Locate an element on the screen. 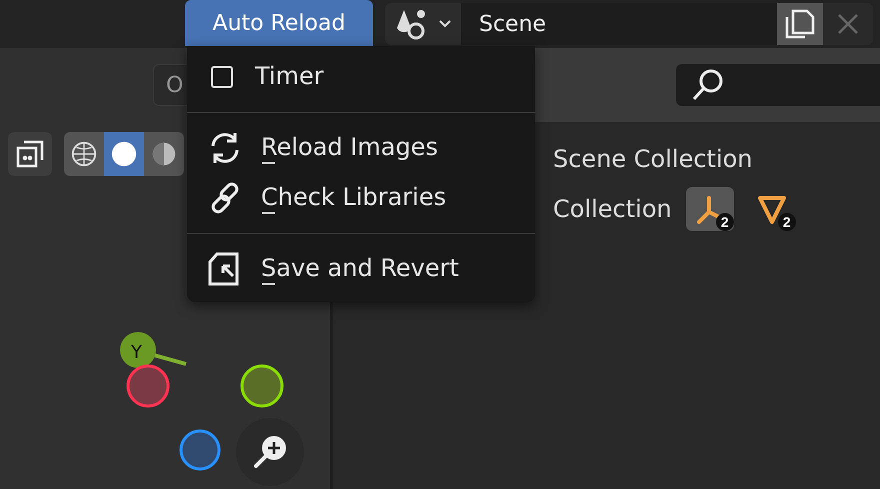 This screenshot has width=880, height=489. xray-icon is located at coordinates (30, 154).